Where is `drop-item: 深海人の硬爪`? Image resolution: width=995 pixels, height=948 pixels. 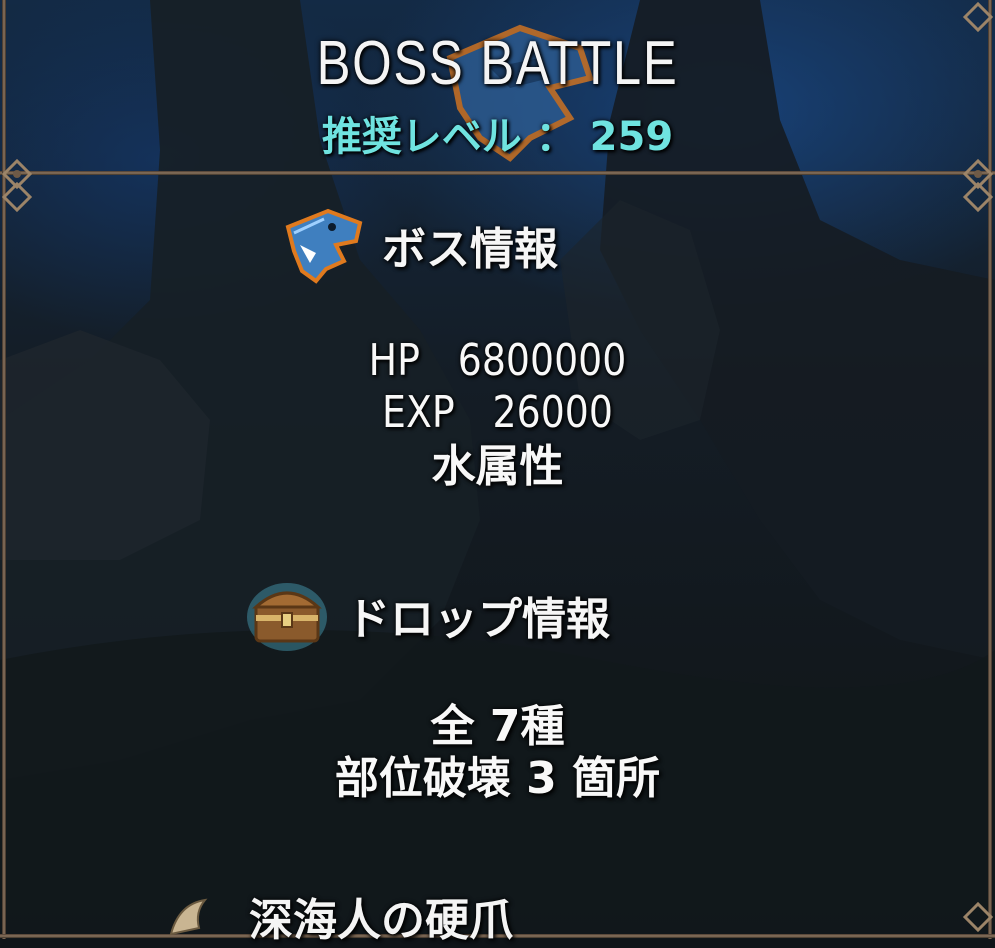
drop-item: 深海人の硬爪 is located at coordinates (339, 916).